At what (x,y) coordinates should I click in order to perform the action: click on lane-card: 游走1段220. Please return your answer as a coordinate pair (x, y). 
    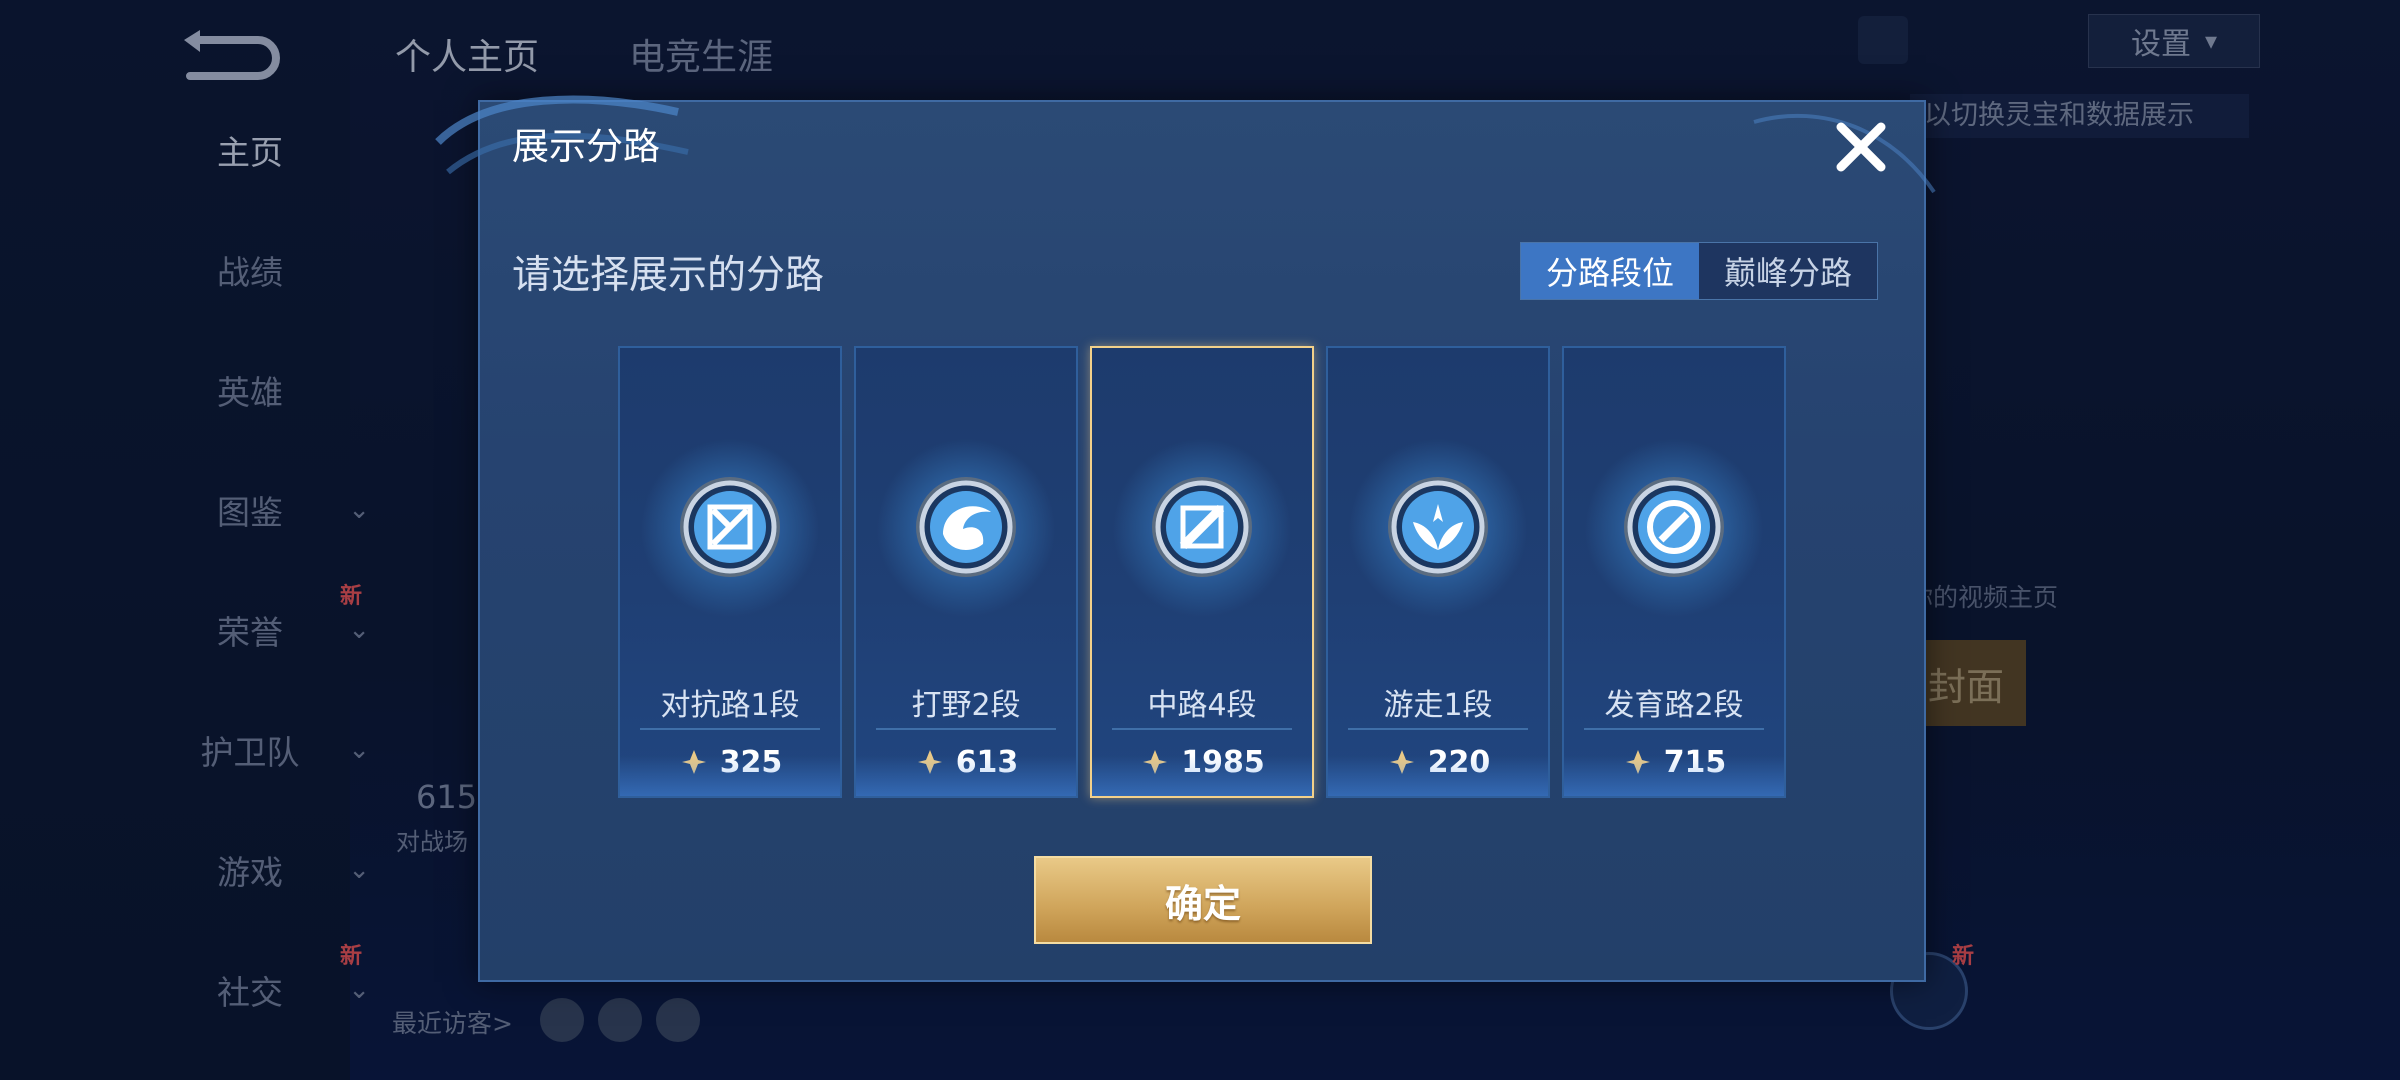
    Looking at the image, I should click on (1438, 572).